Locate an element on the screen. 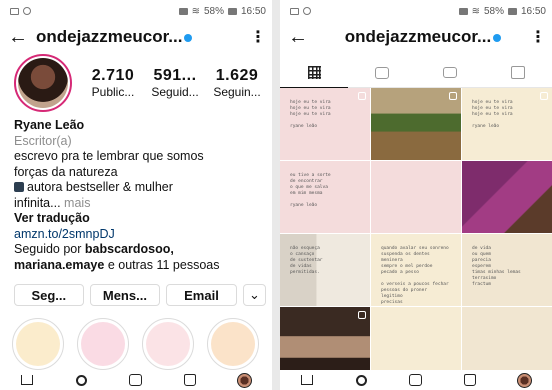 The width and height of the screenshot is (552, 390). tab-grid is located at coordinates (314, 73).